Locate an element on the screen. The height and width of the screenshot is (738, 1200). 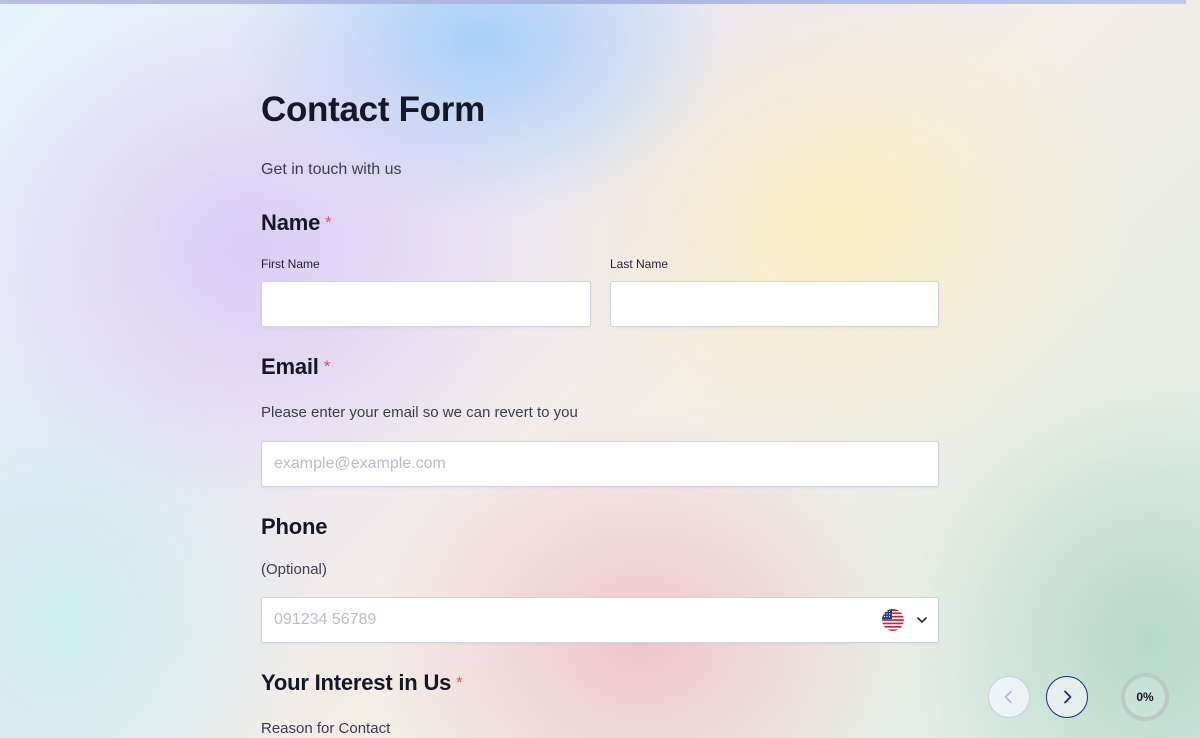
next-button is located at coordinates (1067, 697).